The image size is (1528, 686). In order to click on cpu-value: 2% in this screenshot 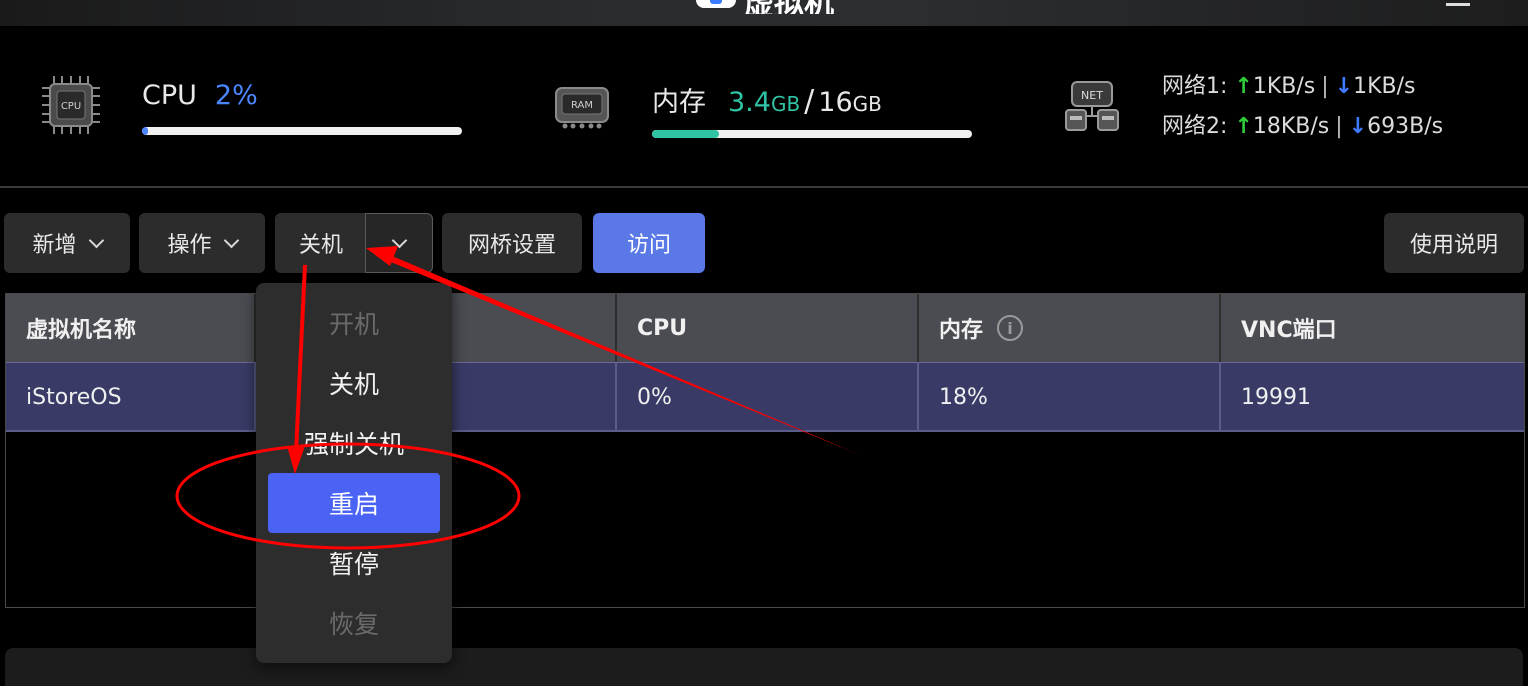, I will do `click(236, 95)`.